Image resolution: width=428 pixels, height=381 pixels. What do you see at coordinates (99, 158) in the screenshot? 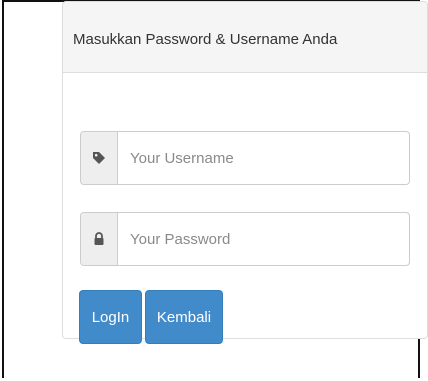
I see `tag-icon` at bounding box center [99, 158].